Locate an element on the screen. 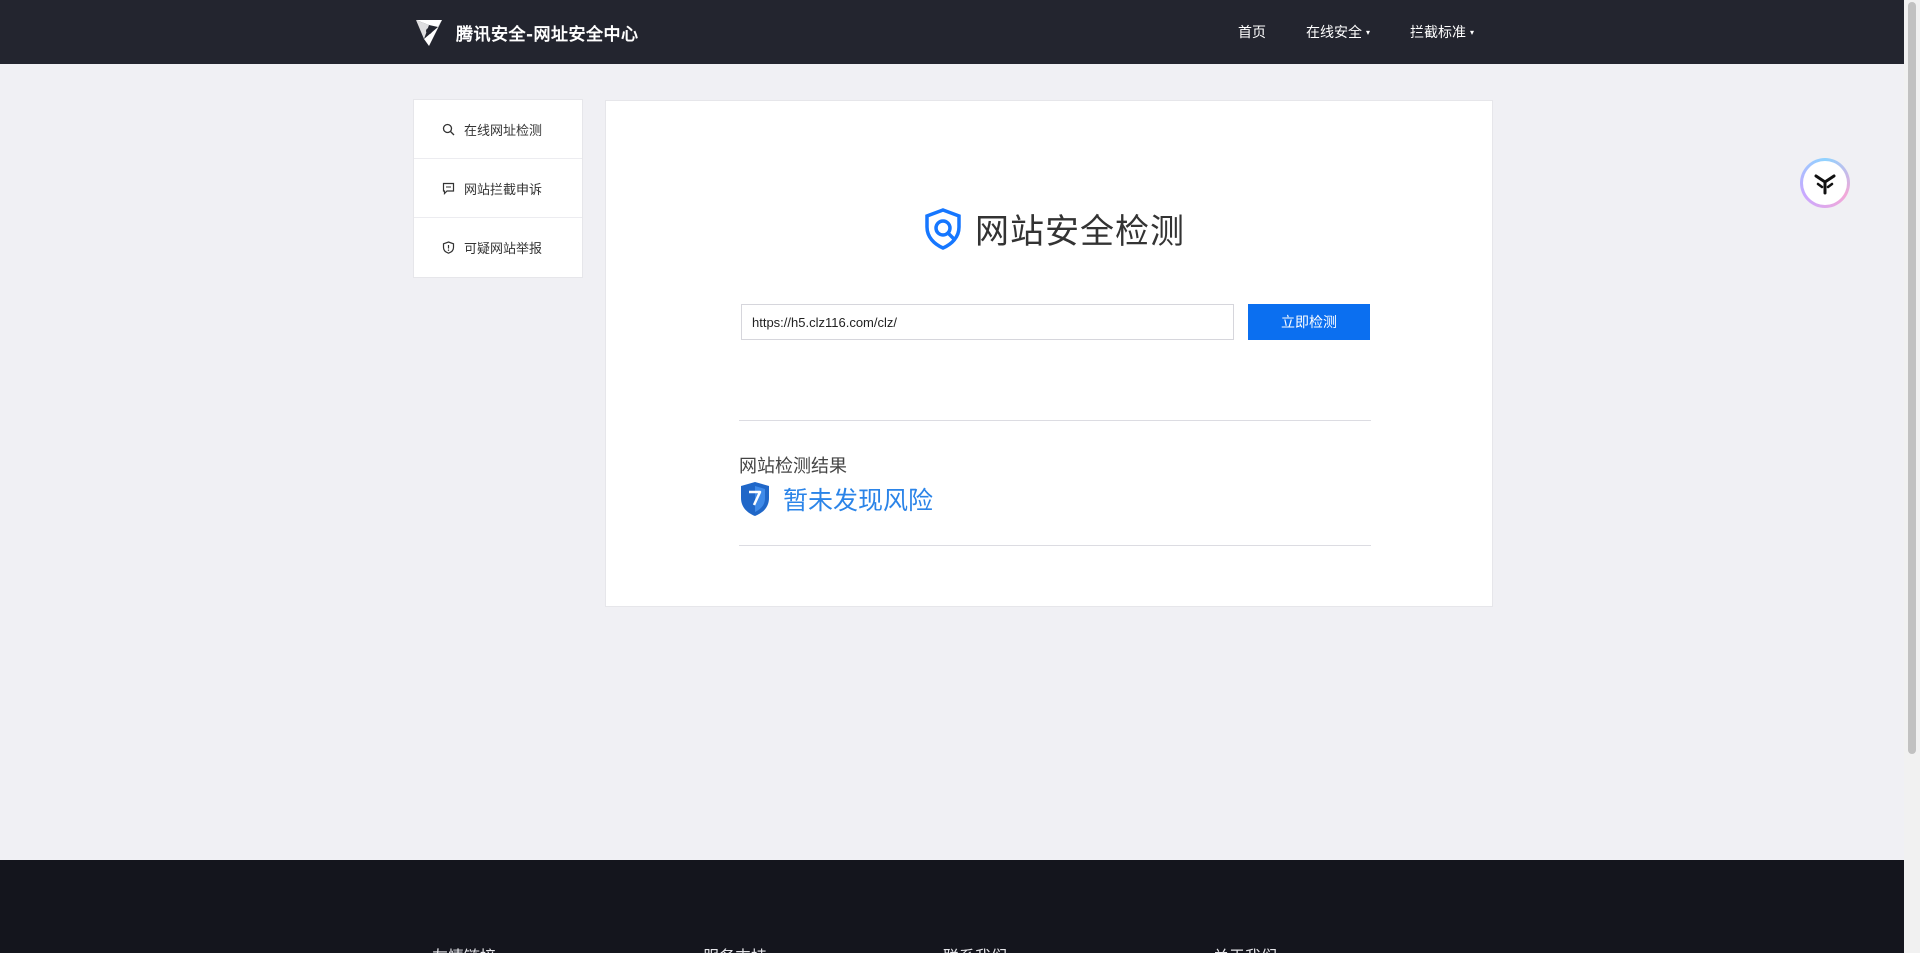 The height and width of the screenshot is (953, 1920). sidebar-item-appeal: 网站拦截申诉 is located at coordinates (498, 188).